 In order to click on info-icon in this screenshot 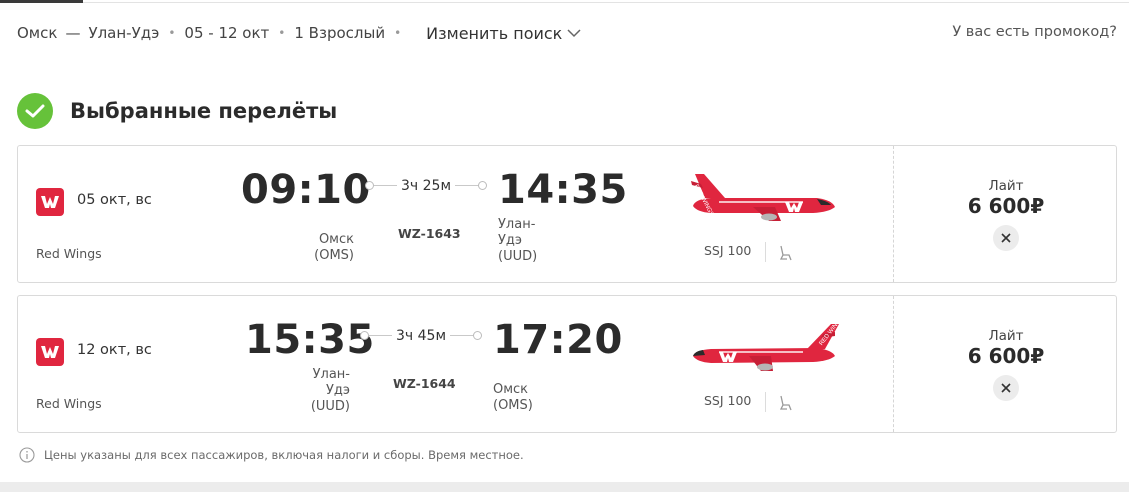, I will do `click(27, 455)`.